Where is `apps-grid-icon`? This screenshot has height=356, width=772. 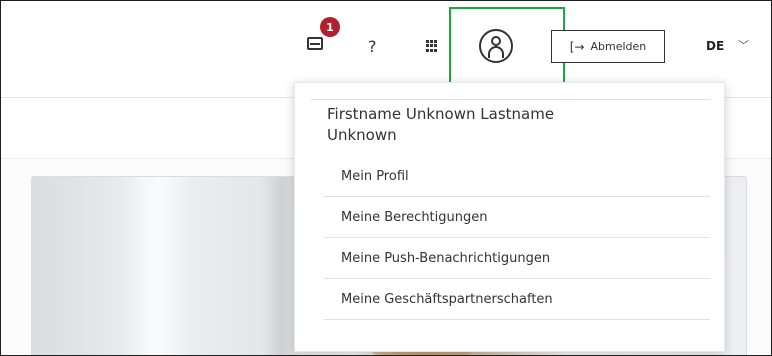 apps-grid-icon is located at coordinates (432, 46).